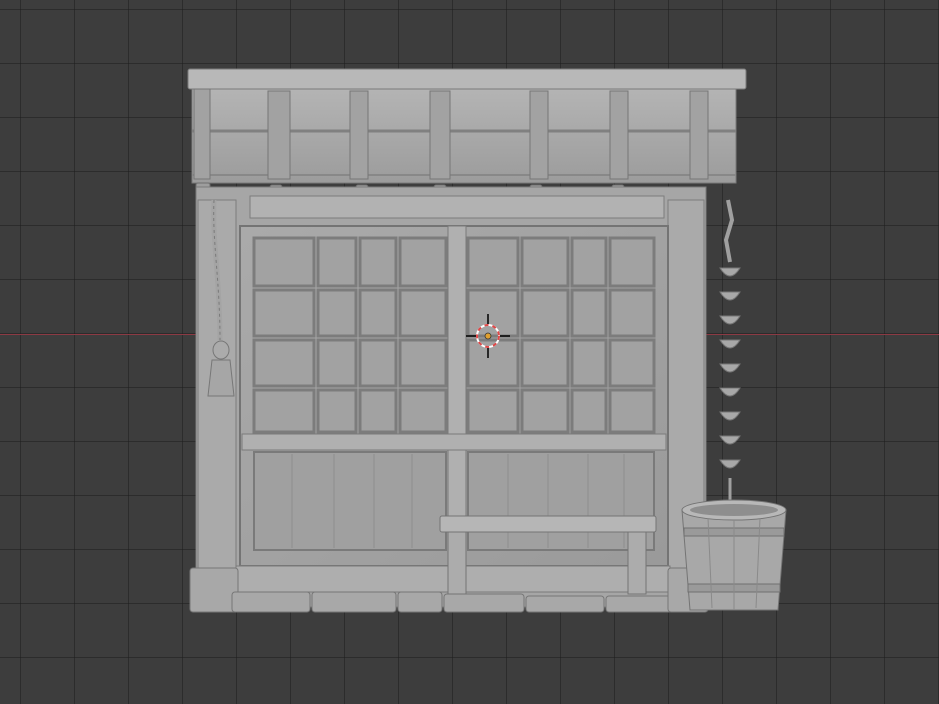  I want to click on bench-top, so click(548, 524).